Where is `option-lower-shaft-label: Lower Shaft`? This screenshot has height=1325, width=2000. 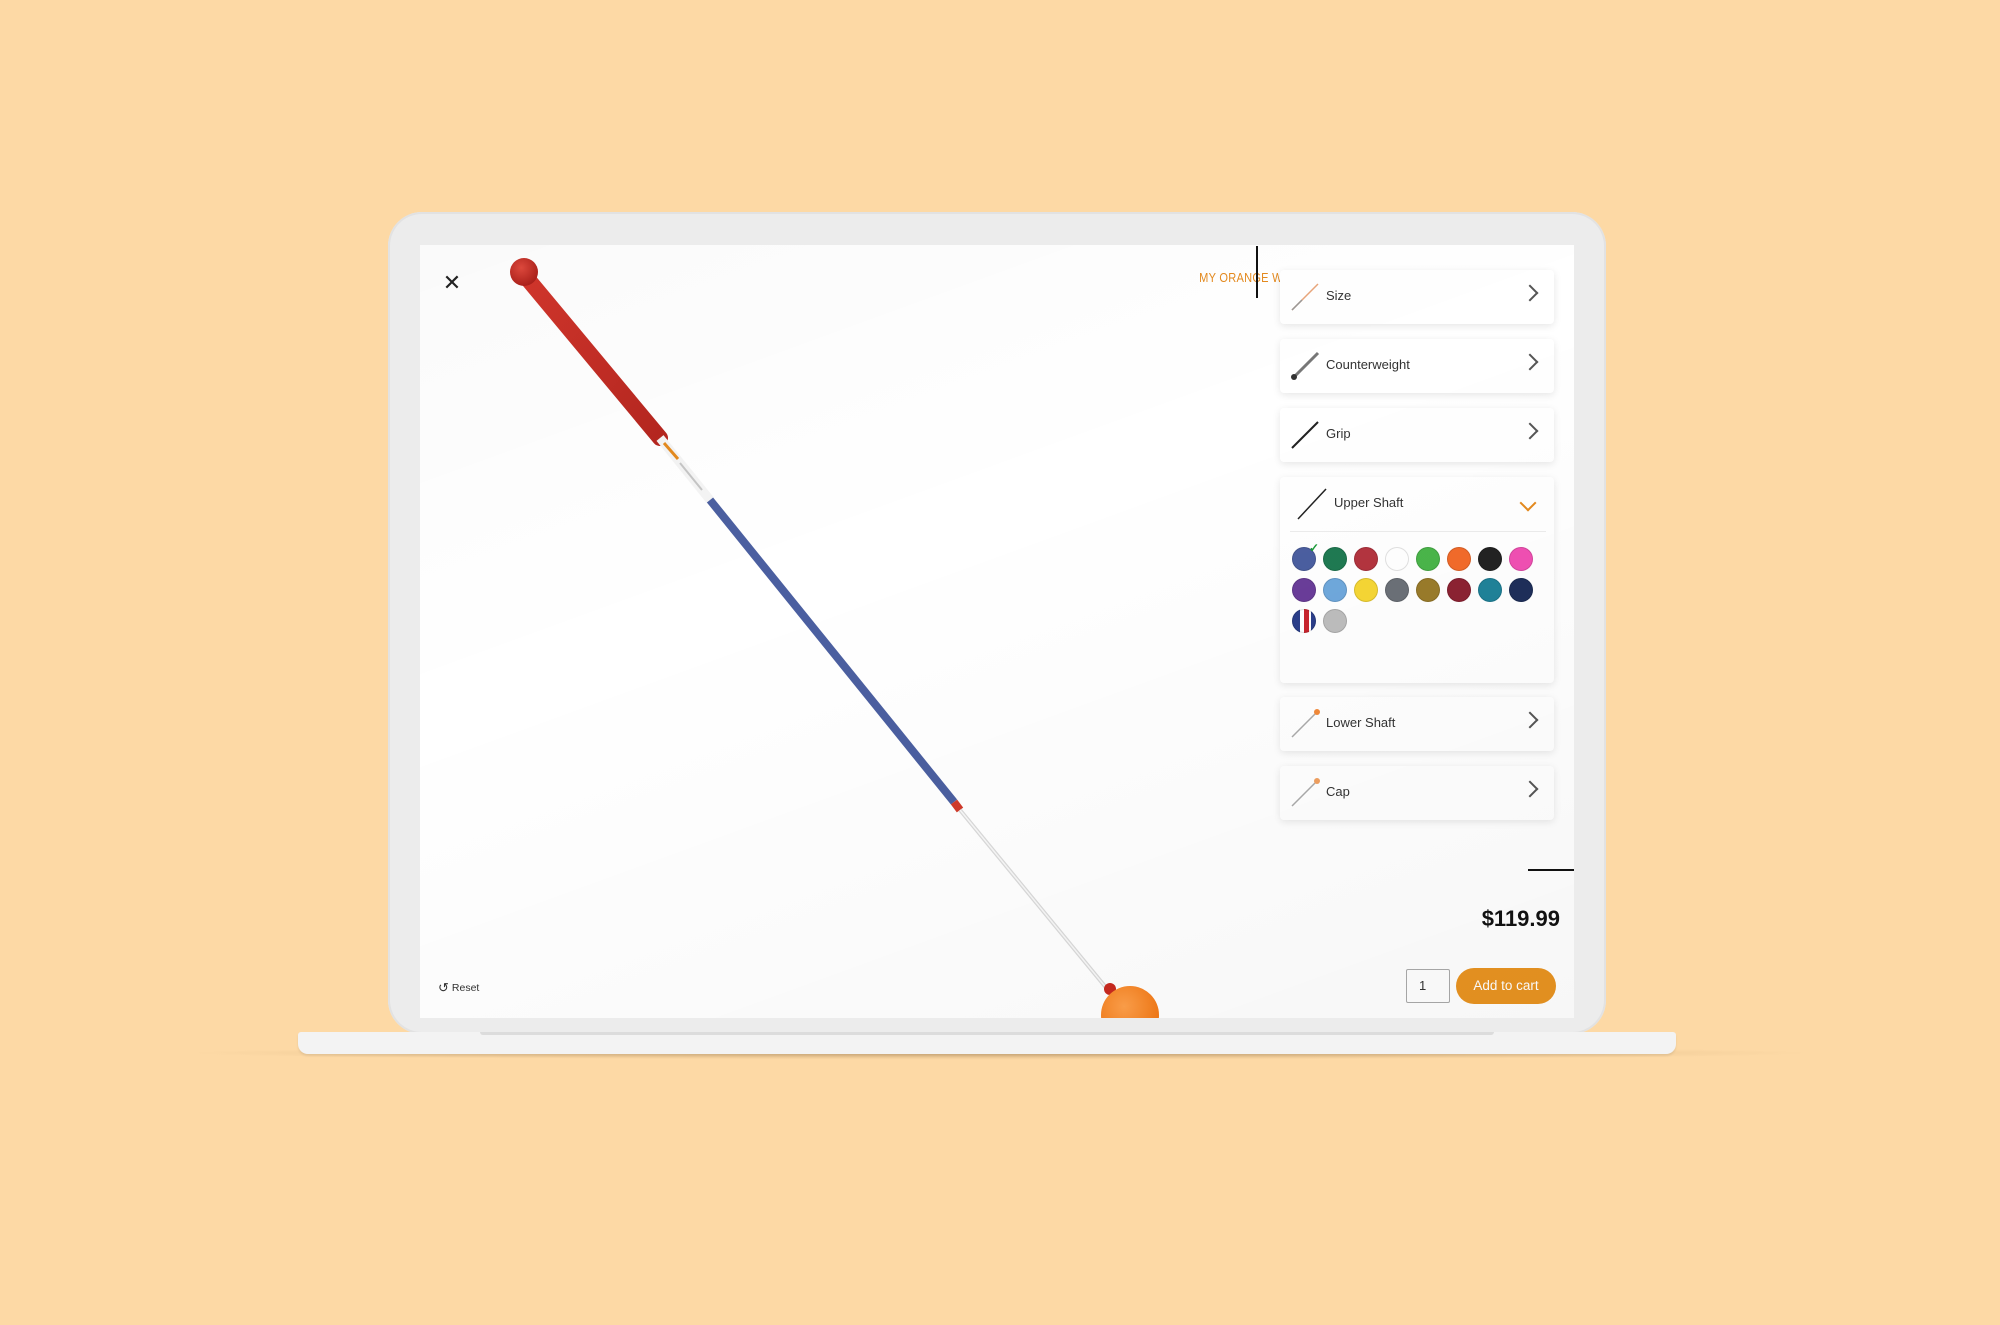 option-lower-shaft-label: Lower Shaft is located at coordinates (1361, 722).